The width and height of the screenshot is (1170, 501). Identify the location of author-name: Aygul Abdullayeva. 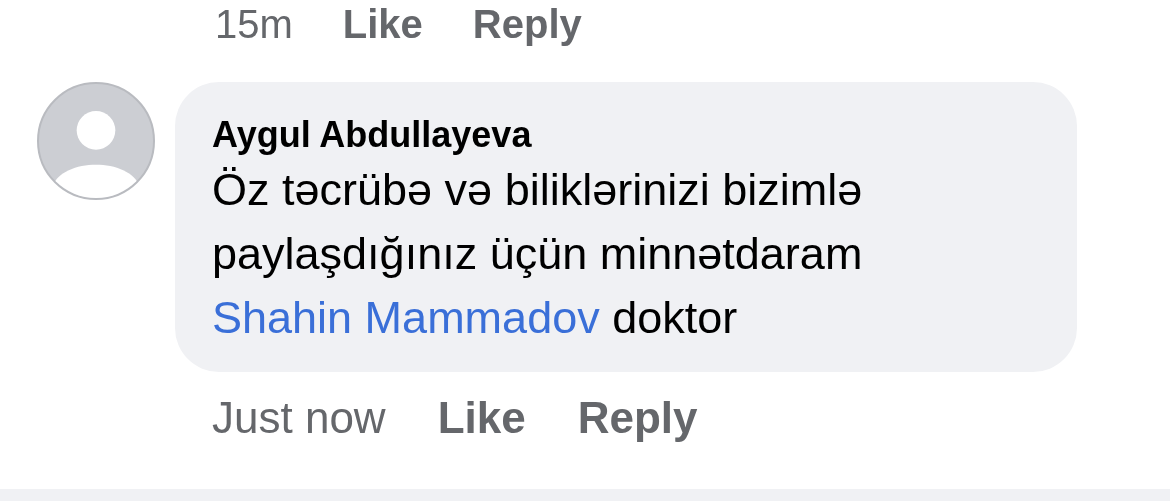
(372, 135).